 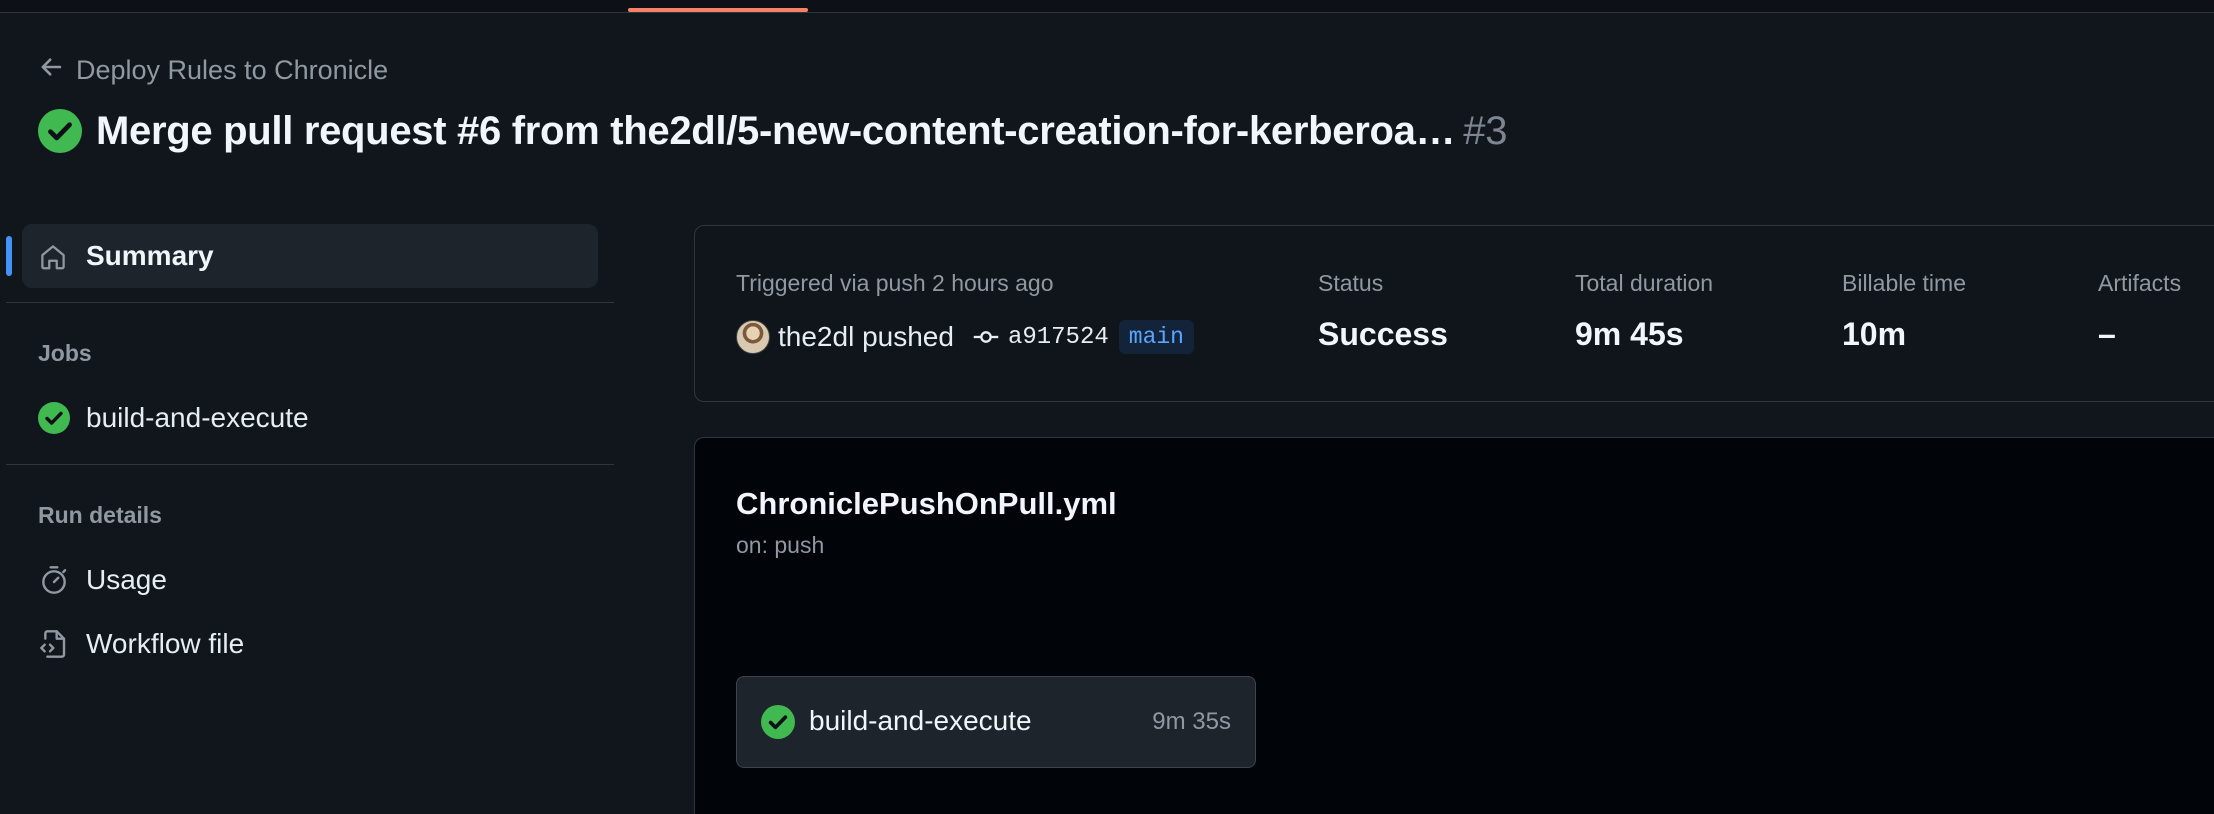 What do you see at coordinates (780, 545) in the screenshot?
I see `workflow-trigger: on: push` at bounding box center [780, 545].